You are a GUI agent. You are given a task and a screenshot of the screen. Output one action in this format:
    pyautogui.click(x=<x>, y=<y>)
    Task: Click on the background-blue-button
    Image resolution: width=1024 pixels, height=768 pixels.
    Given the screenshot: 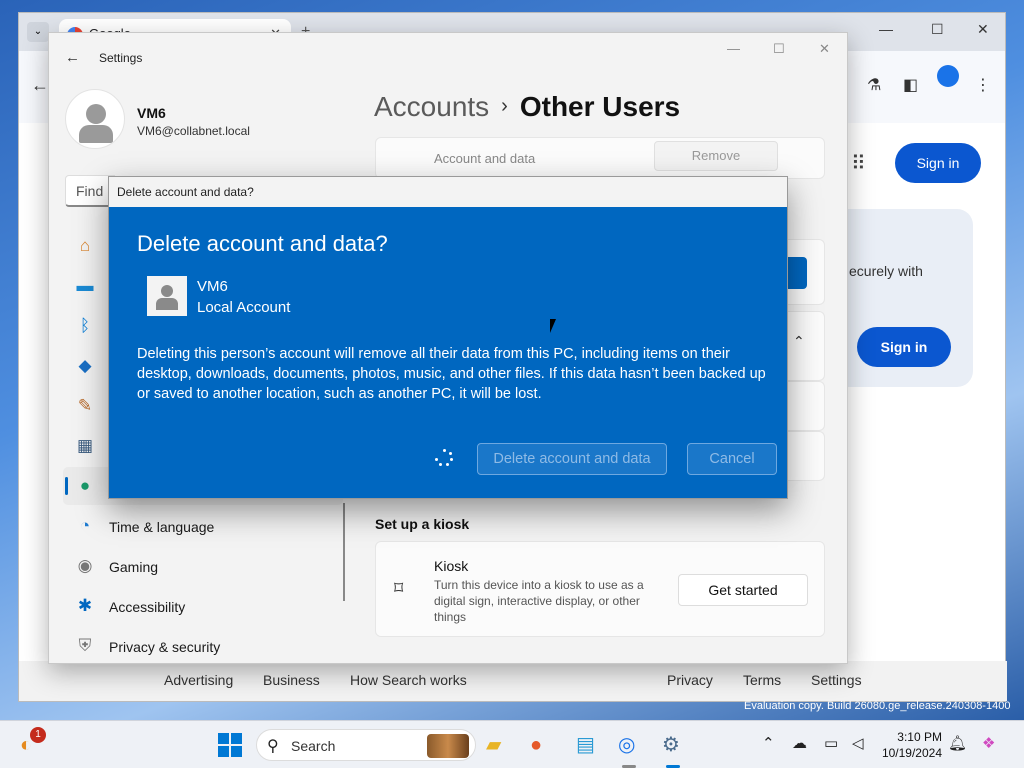 What is the action you would take?
    pyautogui.click(x=797, y=273)
    